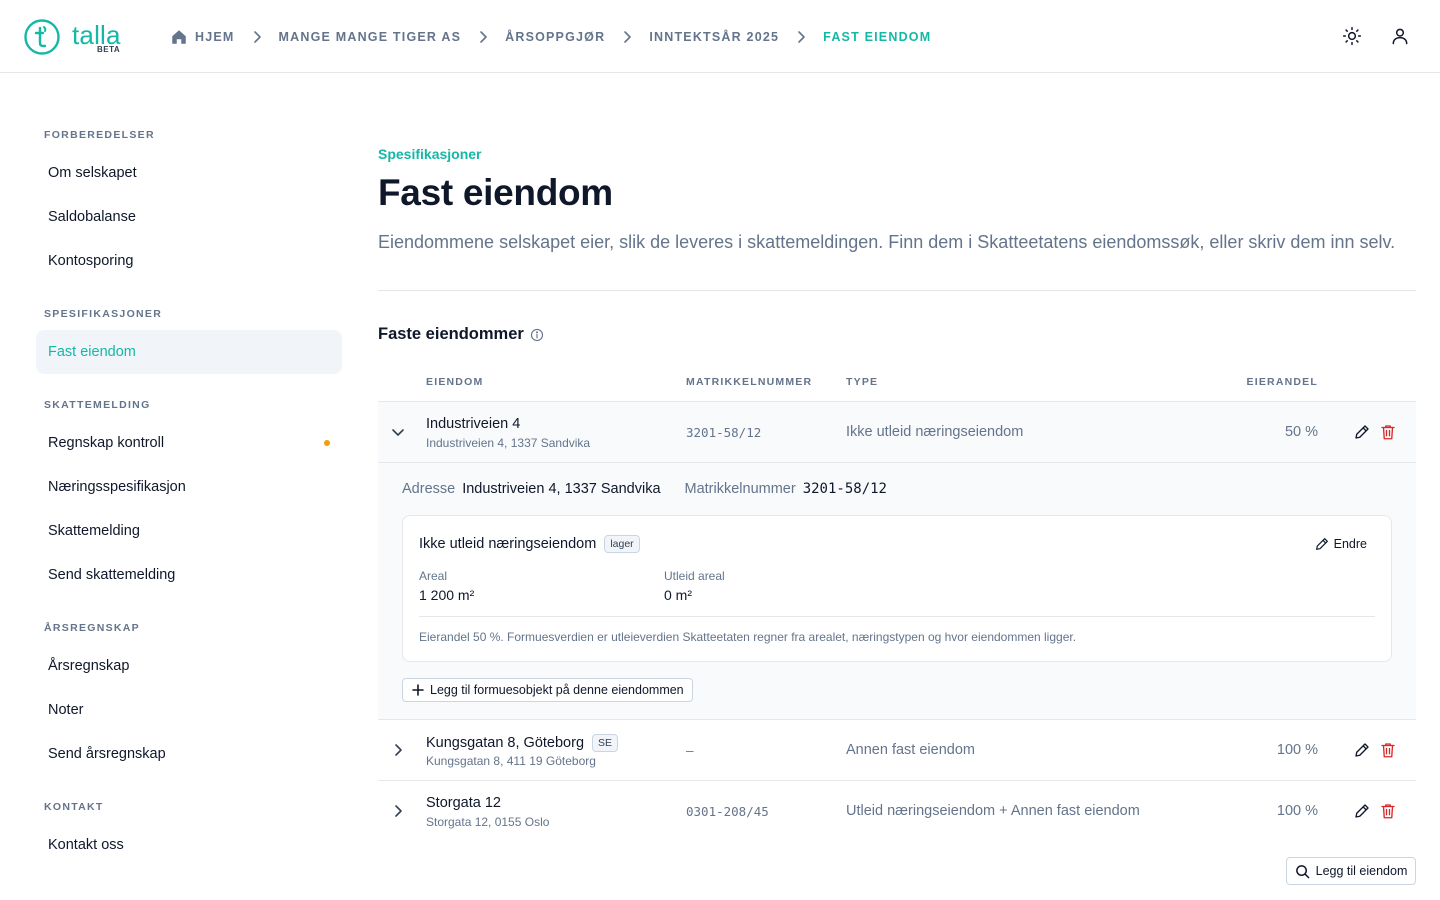 This screenshot has height=900, width=1440. Describe the element at coordinates (447, 595) in the screenshot. I see `field-value-areal: 1 200 m²` at that location.